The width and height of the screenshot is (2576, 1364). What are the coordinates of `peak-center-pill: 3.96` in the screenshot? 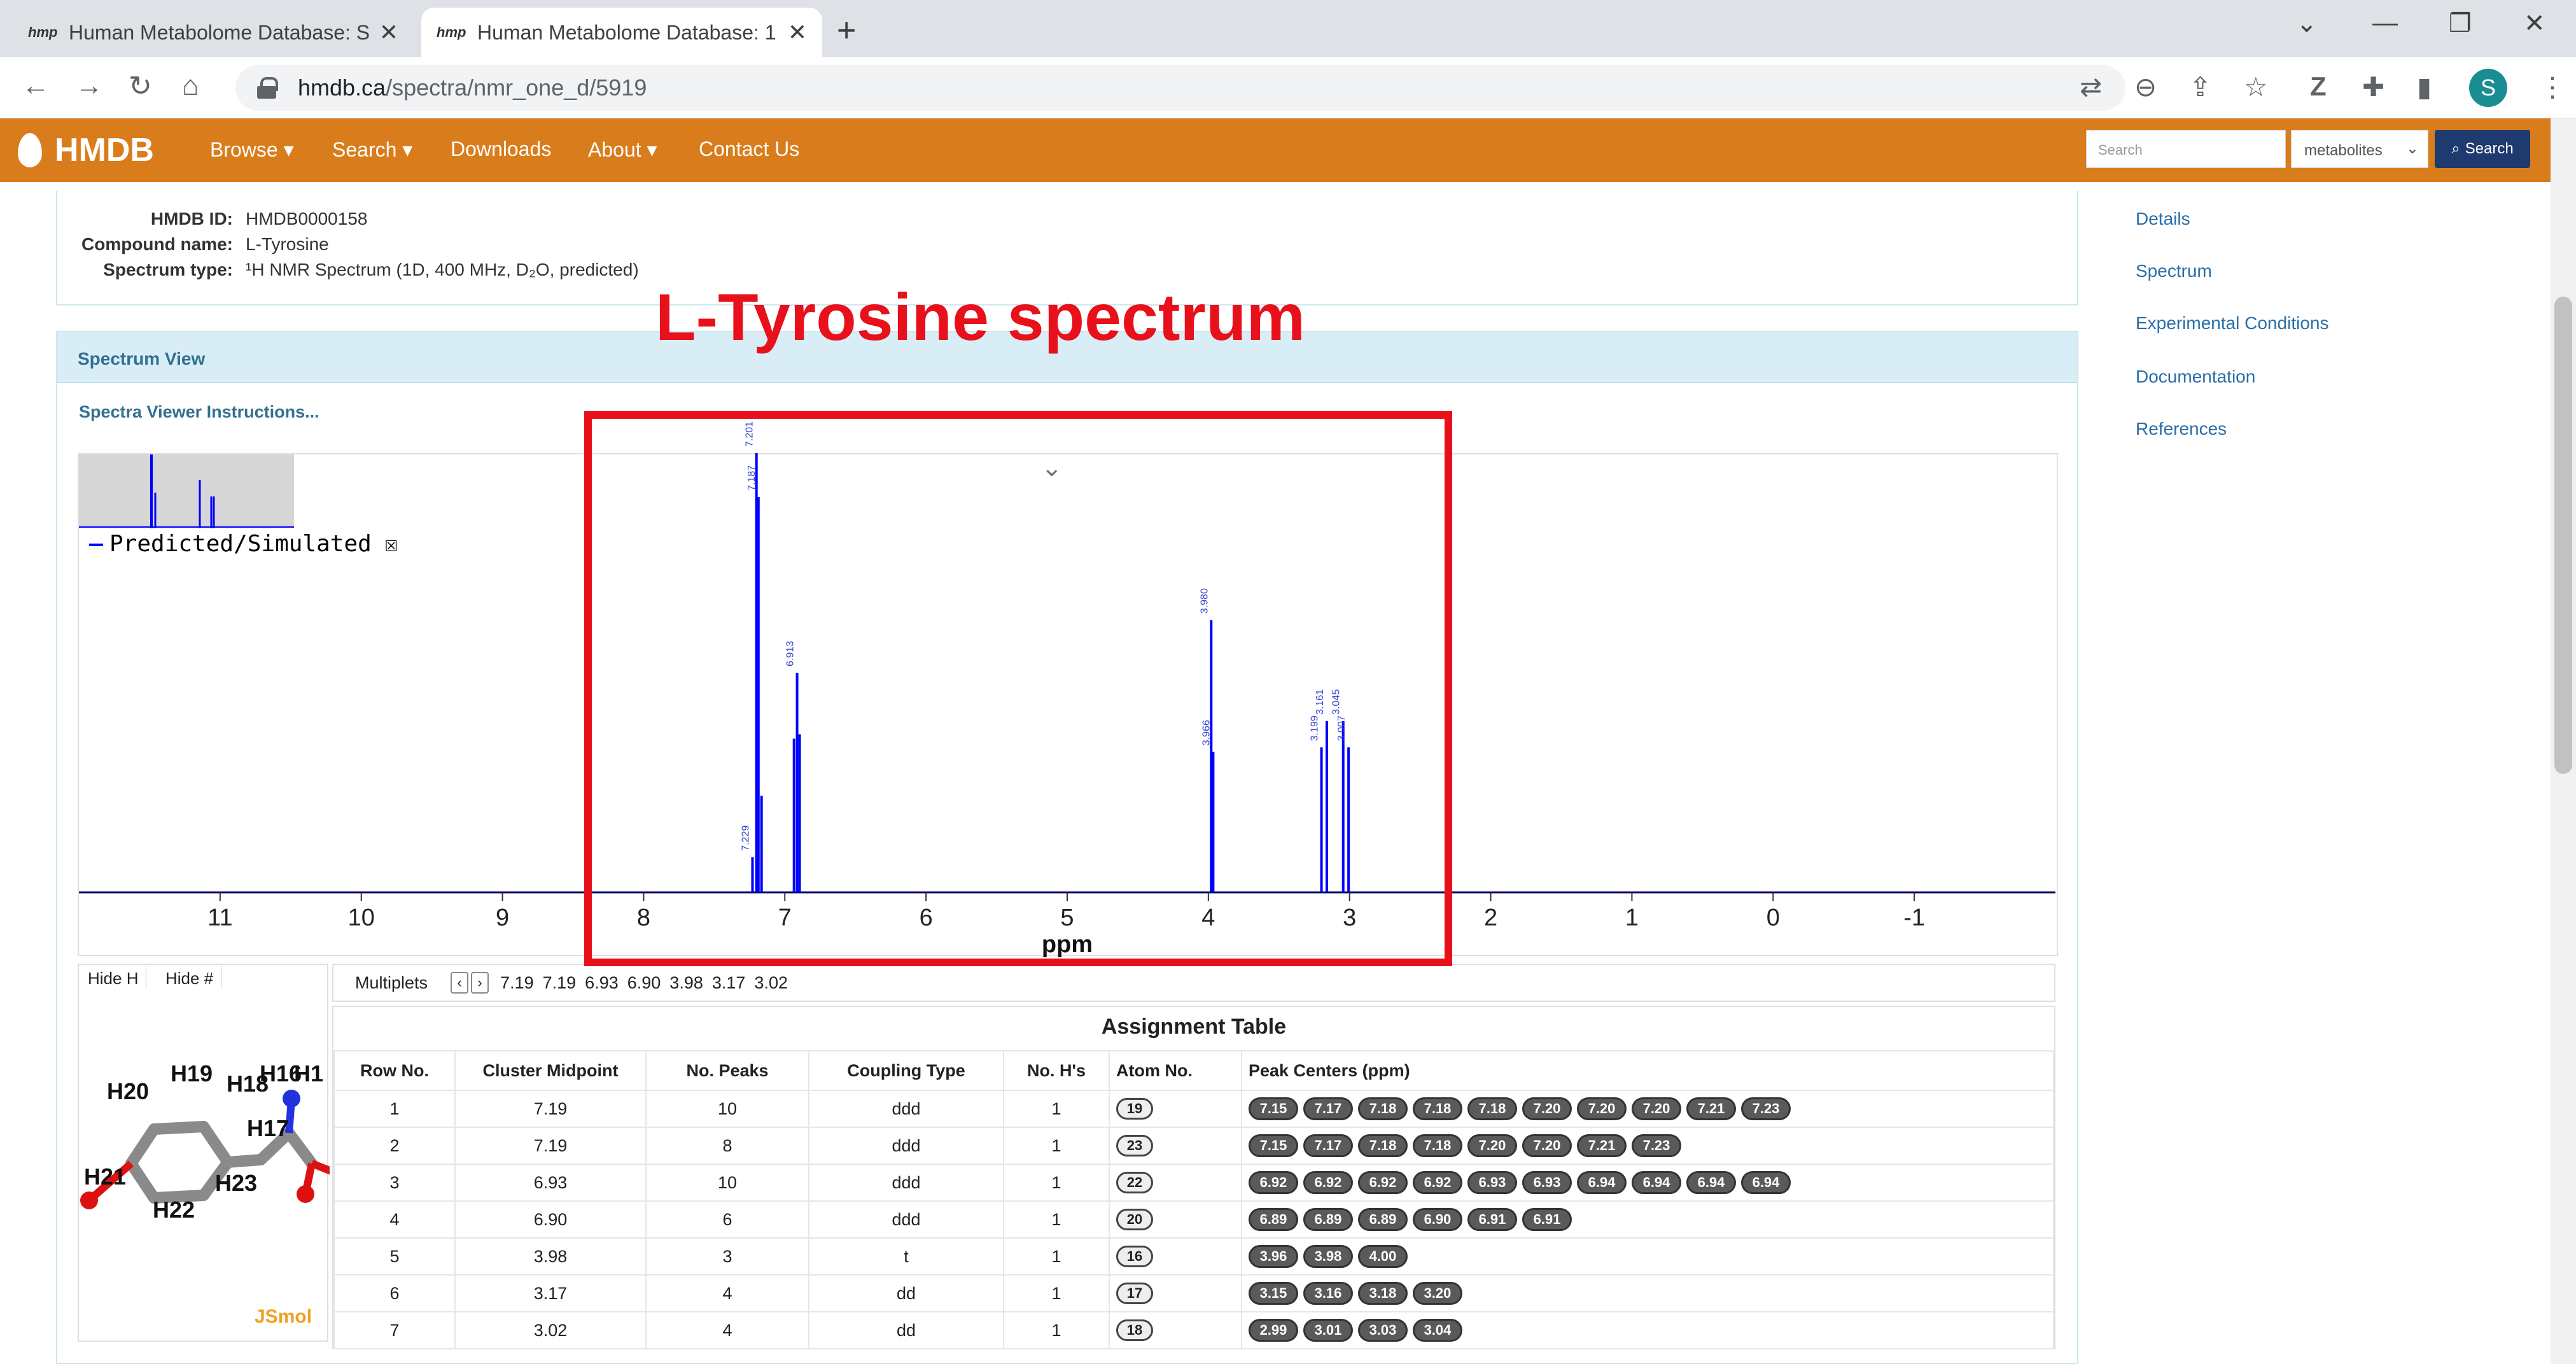 It's located at (1273, 1256).